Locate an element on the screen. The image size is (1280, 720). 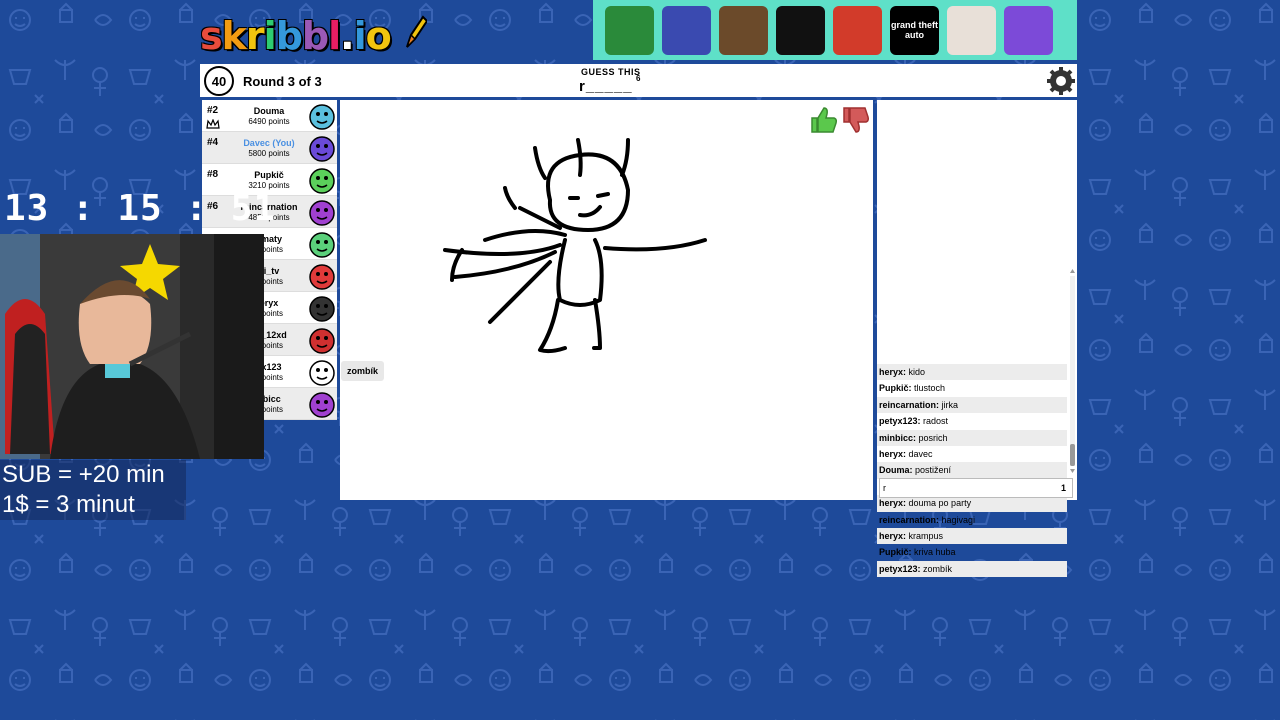
chat-text: kriva huba is located at coordinates (935, 552).